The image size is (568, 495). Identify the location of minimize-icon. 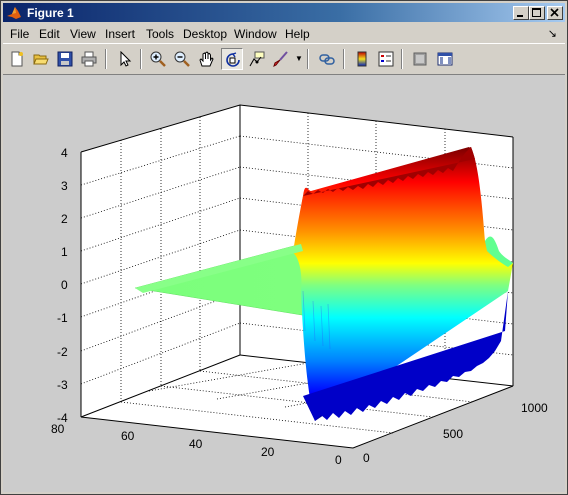
(520, 16).